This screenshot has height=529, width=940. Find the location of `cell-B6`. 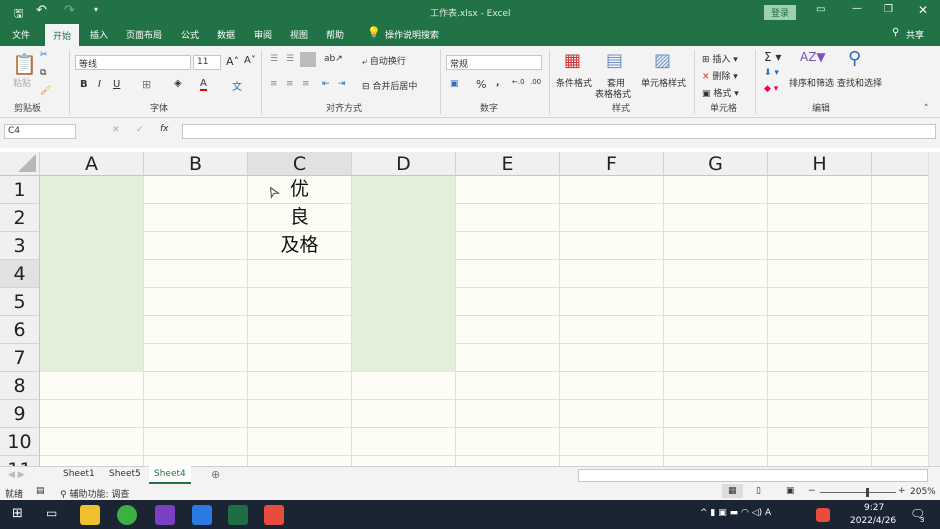

cell-B6 is located at coordinates (196, 330).